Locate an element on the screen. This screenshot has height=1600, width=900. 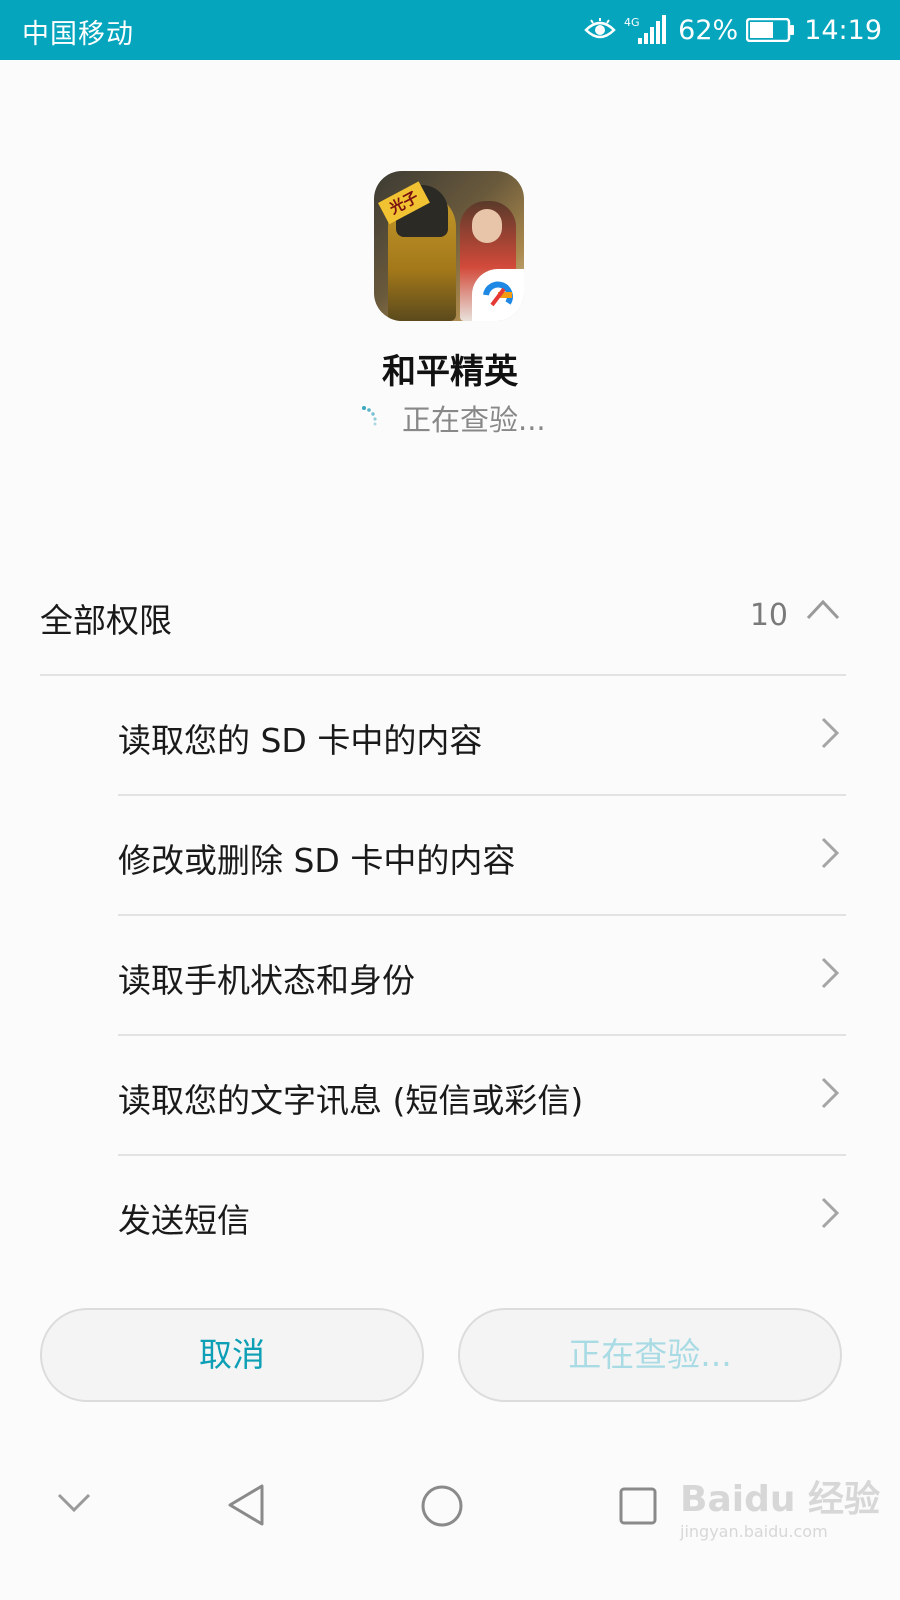
permission-item-read-sd: 读取您的 SD 卡中的内容 is located at coordinates (482, 736).